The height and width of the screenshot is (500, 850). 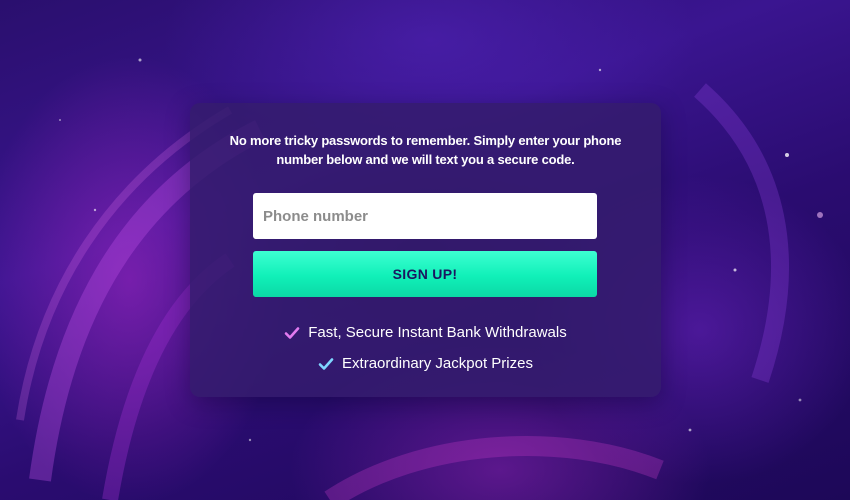 I want to click on feature-item-jackpot: Extraordinary Jackpot Prizes, so click(x=425, y=363).